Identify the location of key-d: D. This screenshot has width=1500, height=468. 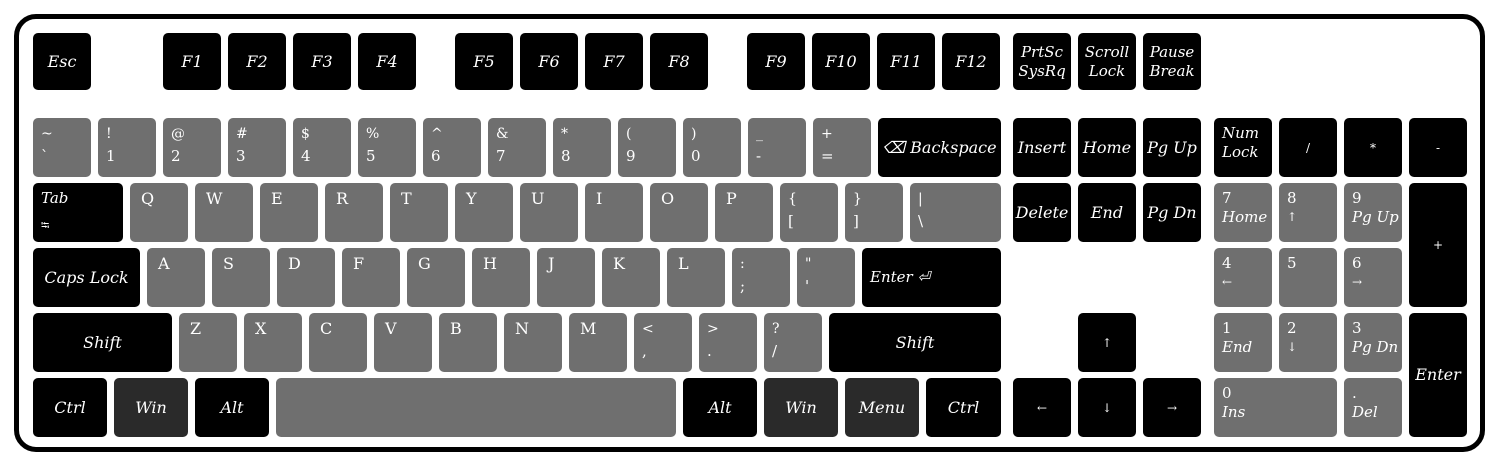
(306, 277).